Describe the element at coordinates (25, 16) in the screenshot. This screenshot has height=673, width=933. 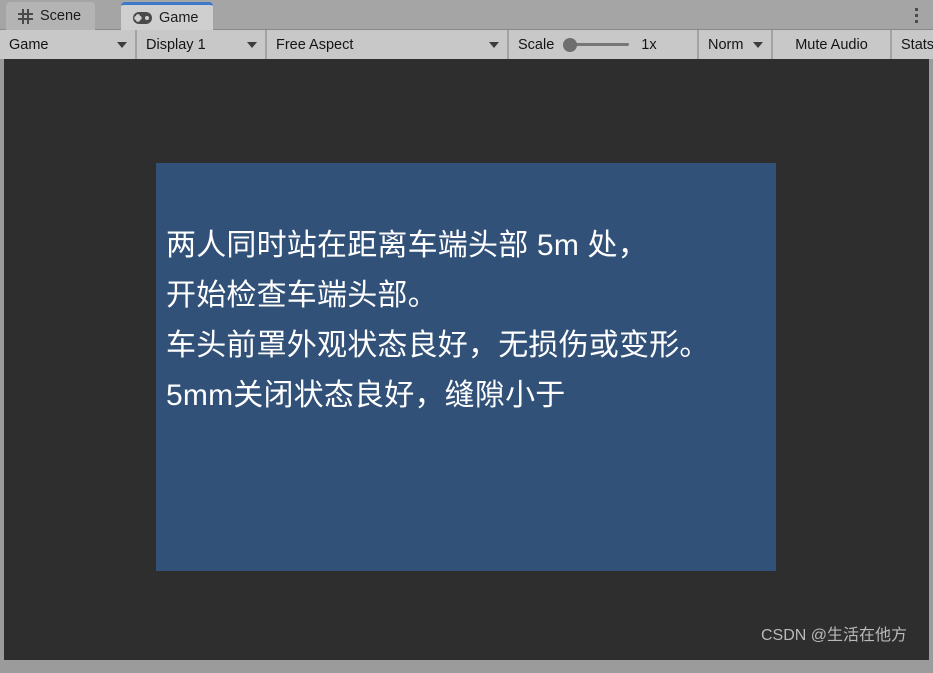
I see `grid-icon` at that location.